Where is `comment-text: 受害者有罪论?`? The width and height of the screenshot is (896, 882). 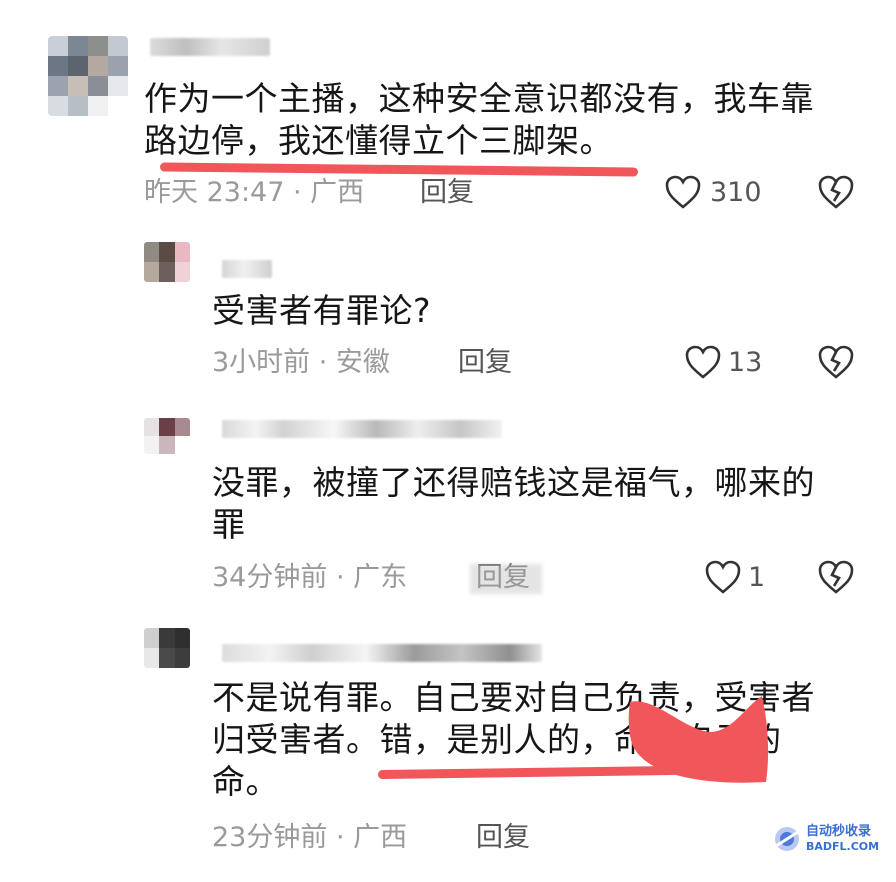
comment-text: 受害者有罪论? is located at coordinates (322, 310).